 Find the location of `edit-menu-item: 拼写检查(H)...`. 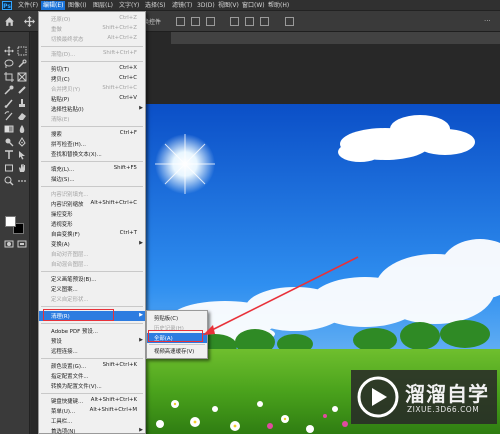

edit-menu-item: 拼写检查(H)... is located at coordinates (92, 144).